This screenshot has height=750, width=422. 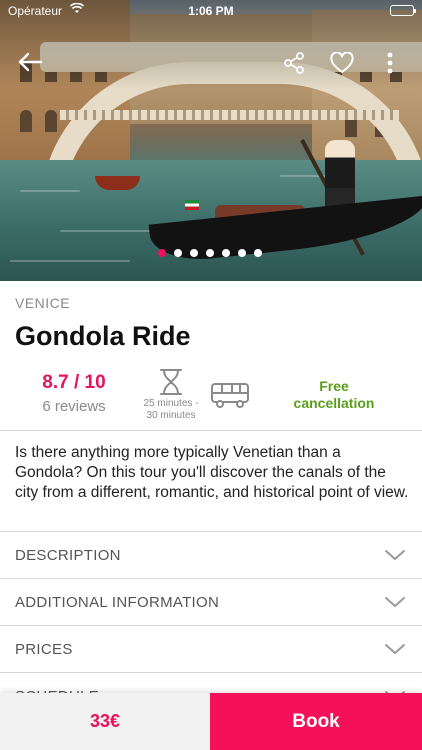 I want to click on clock: 1:06 PM, so click(x=211, y=11).